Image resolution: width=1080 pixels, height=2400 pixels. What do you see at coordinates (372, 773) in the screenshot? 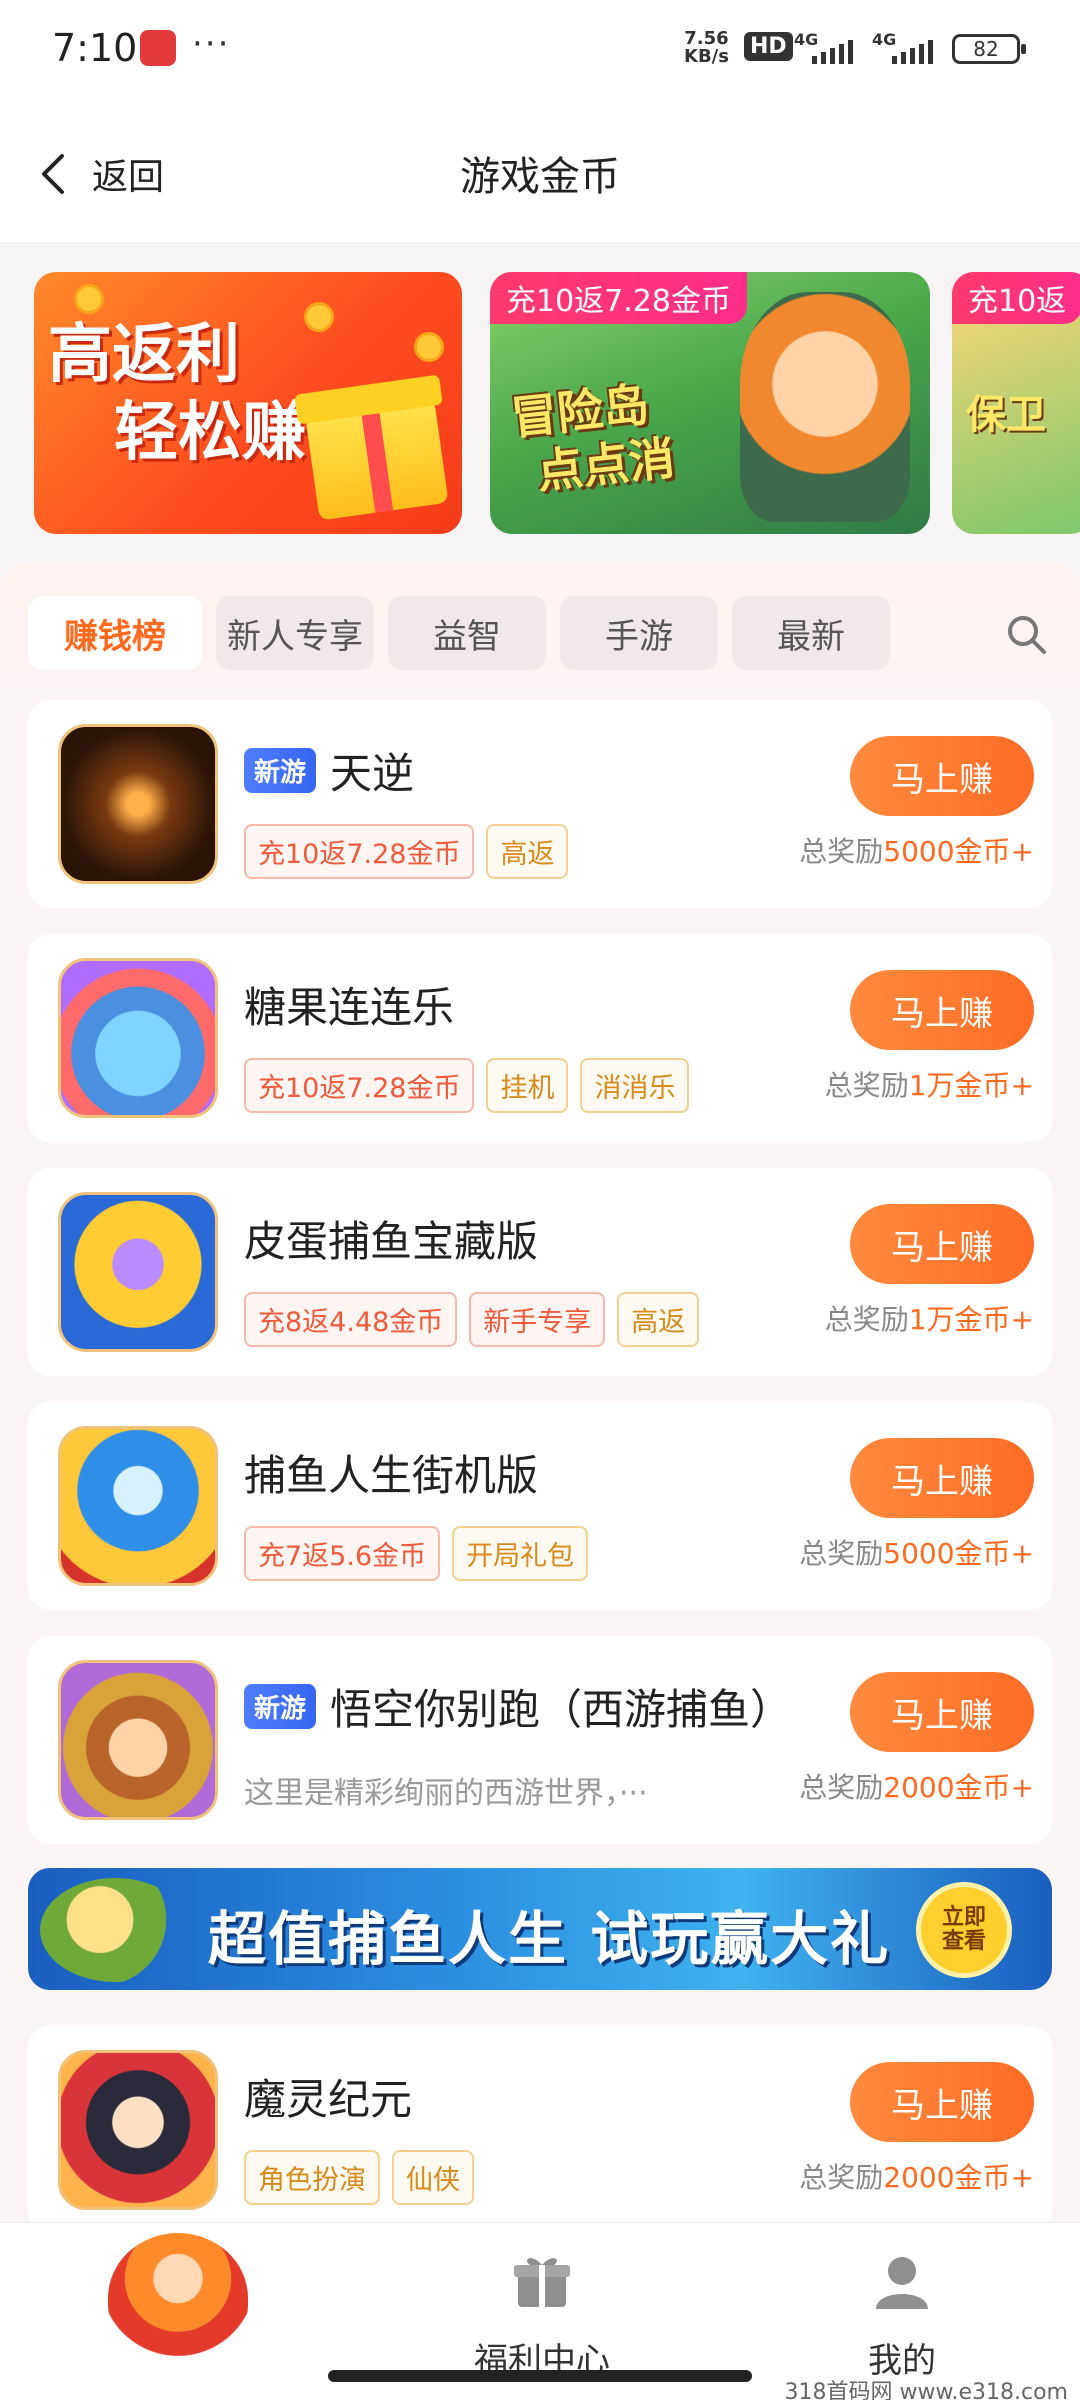
I see `game-name: 天逆` at bounding box center [372, 773].